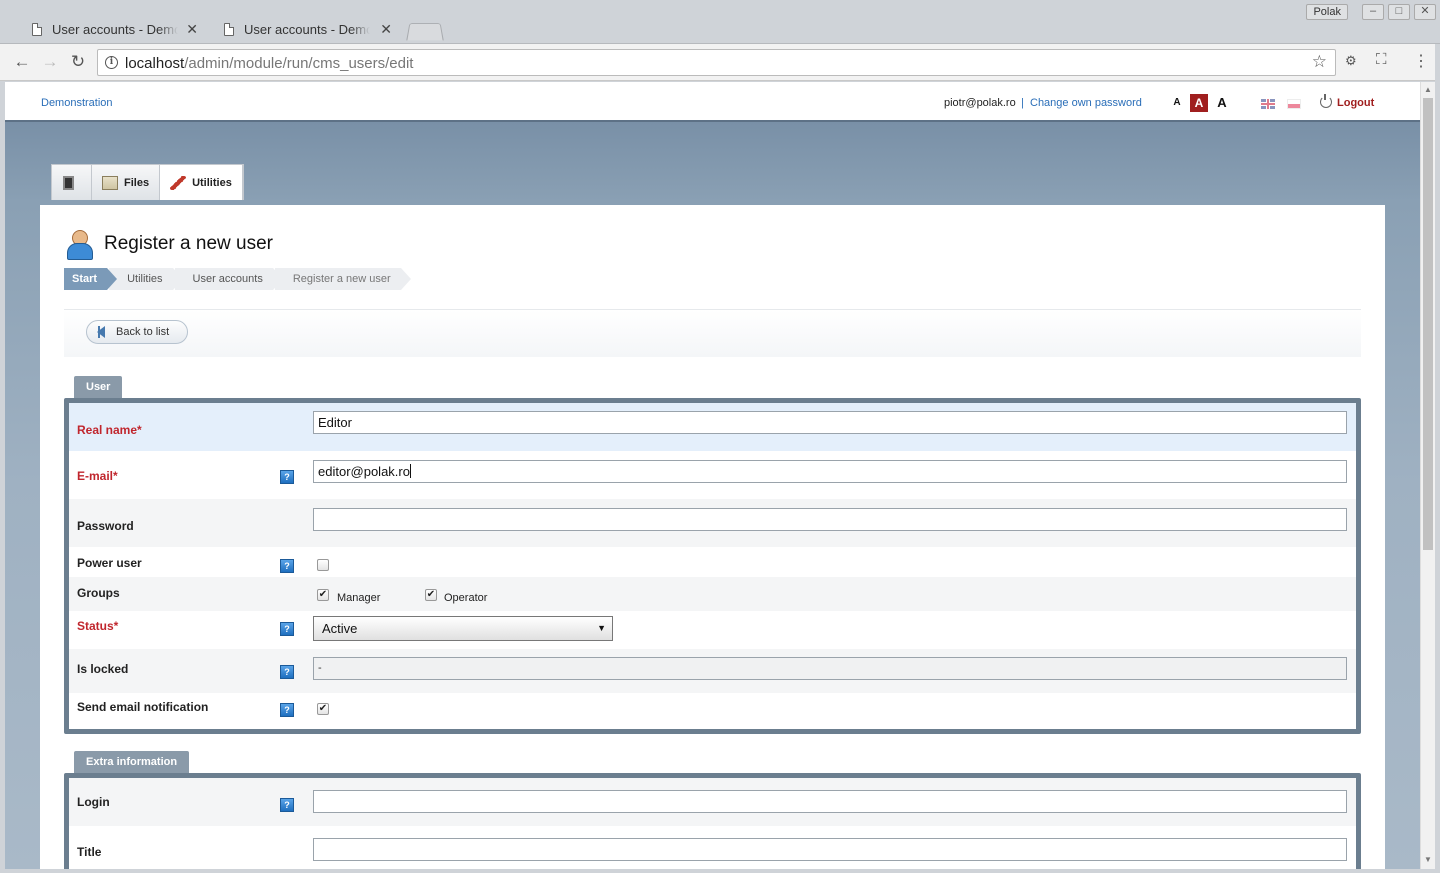 This screenshot has height=873, width=1440. Describe the element at coordinates (1086, 103) in the screenshot. I see `change-password-link: Change own password` at that location.